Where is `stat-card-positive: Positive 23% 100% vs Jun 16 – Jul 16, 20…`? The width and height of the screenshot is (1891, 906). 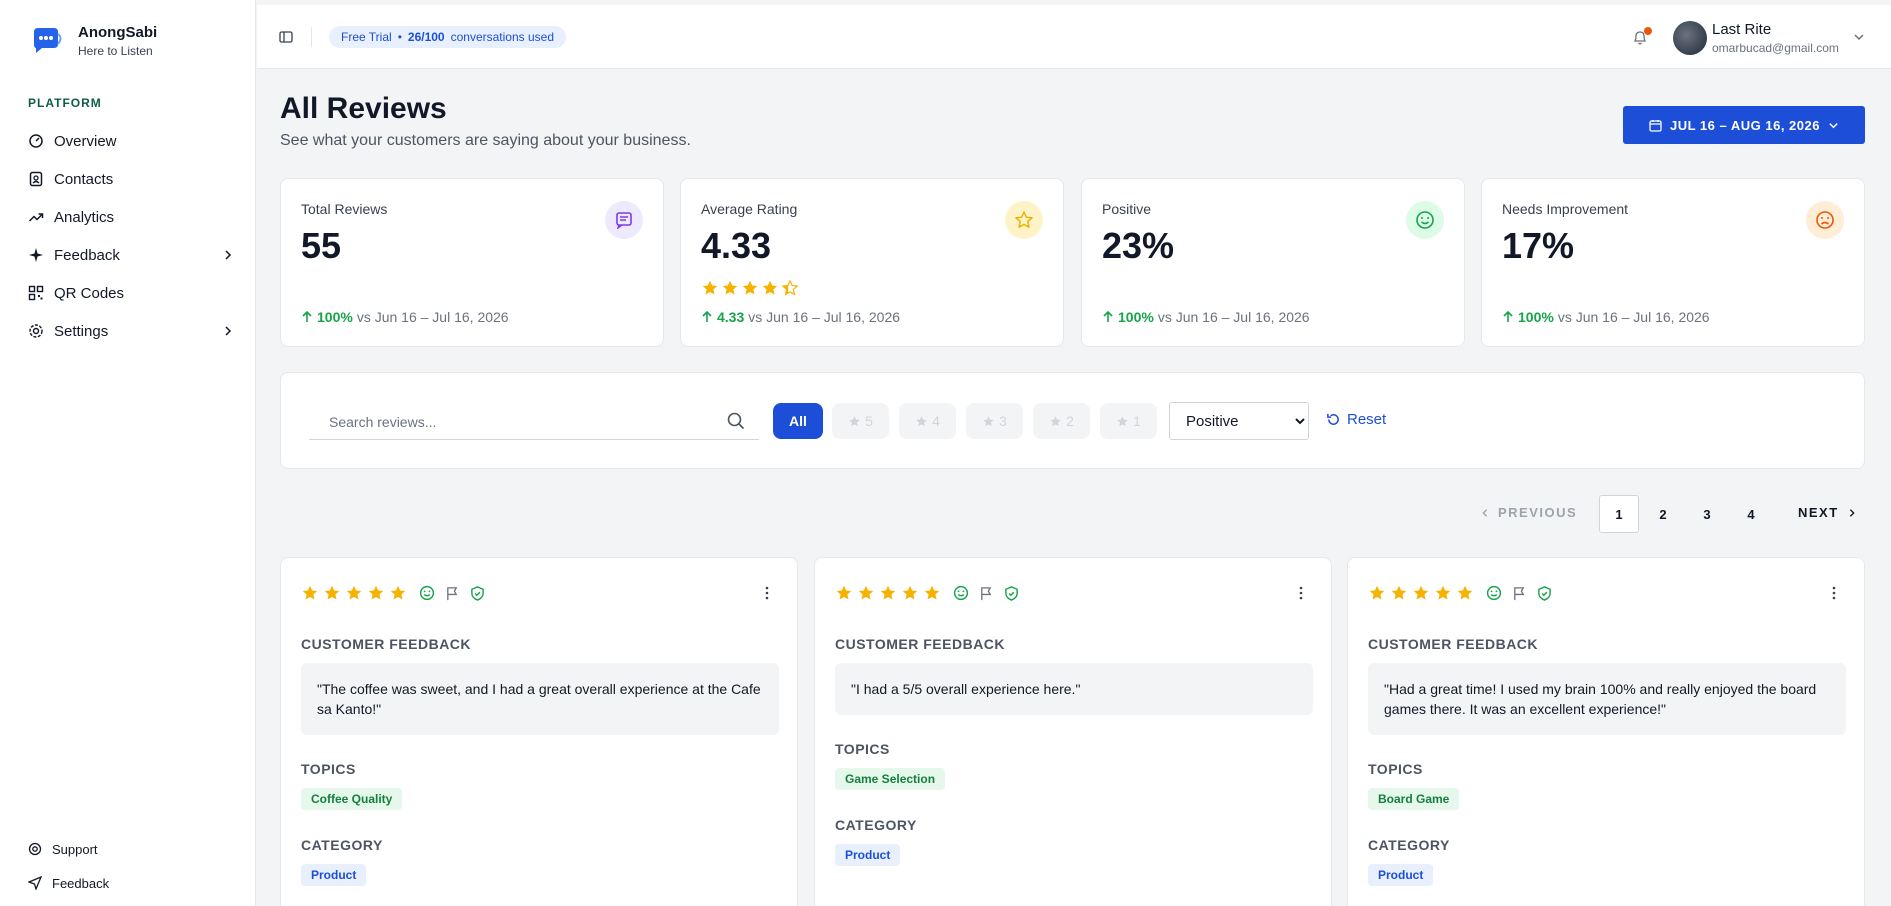
stat-card-positive: Positive 23% 100% vs Jun 16 – Jul 16, 20… is located at coordinates (1273, 262).